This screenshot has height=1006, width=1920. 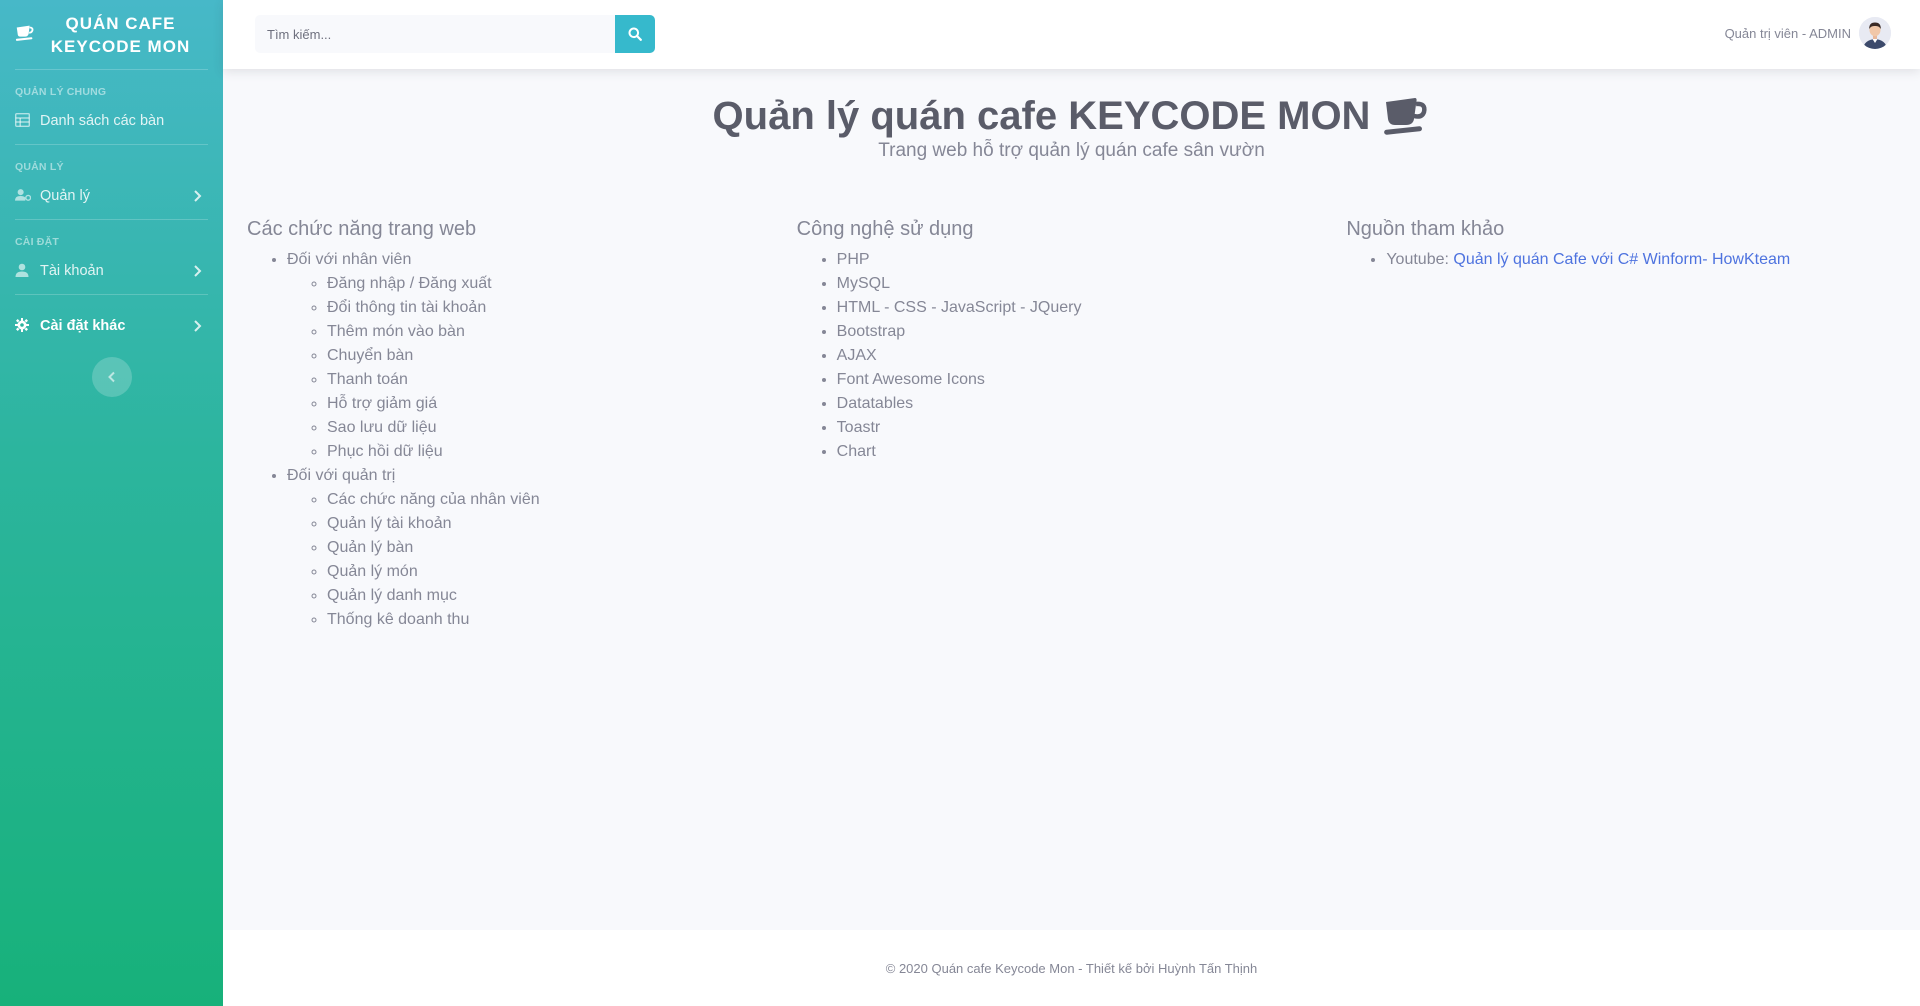 What do you see at coordinates (72, 271) in the screenshot?
I see `sidebar-item-label: Tài khoản` at bounding box center [72, 271].